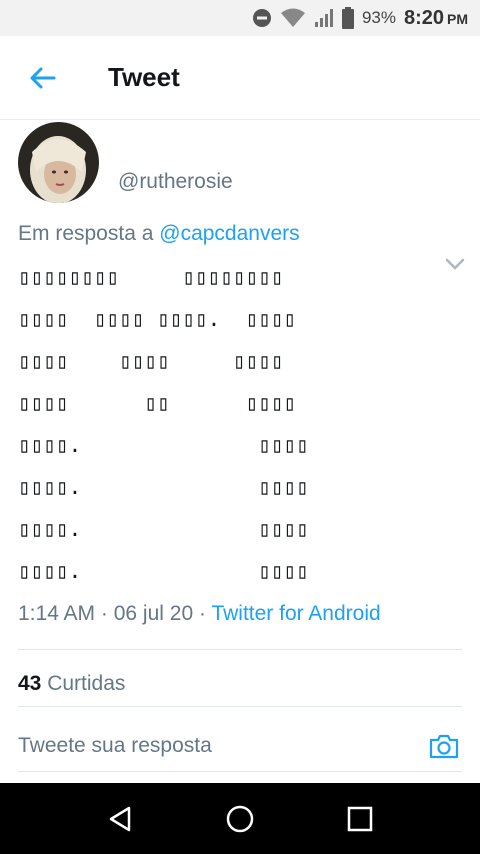 Image resolution: width=480 pixels, height=854 pixels. I want to click on do-not-disturb-icon, so click(262, 18).